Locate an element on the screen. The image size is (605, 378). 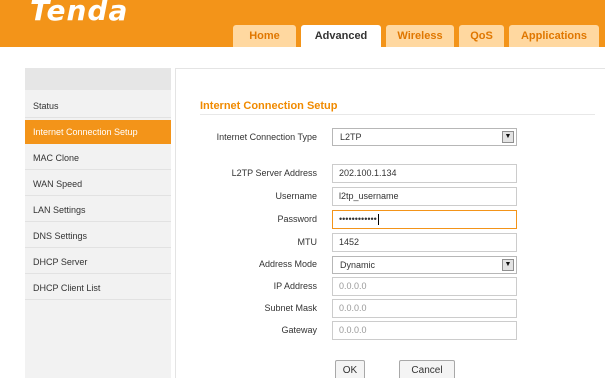
subnet-mask-label: Subnet Mask is located at coordinates (290, 308).